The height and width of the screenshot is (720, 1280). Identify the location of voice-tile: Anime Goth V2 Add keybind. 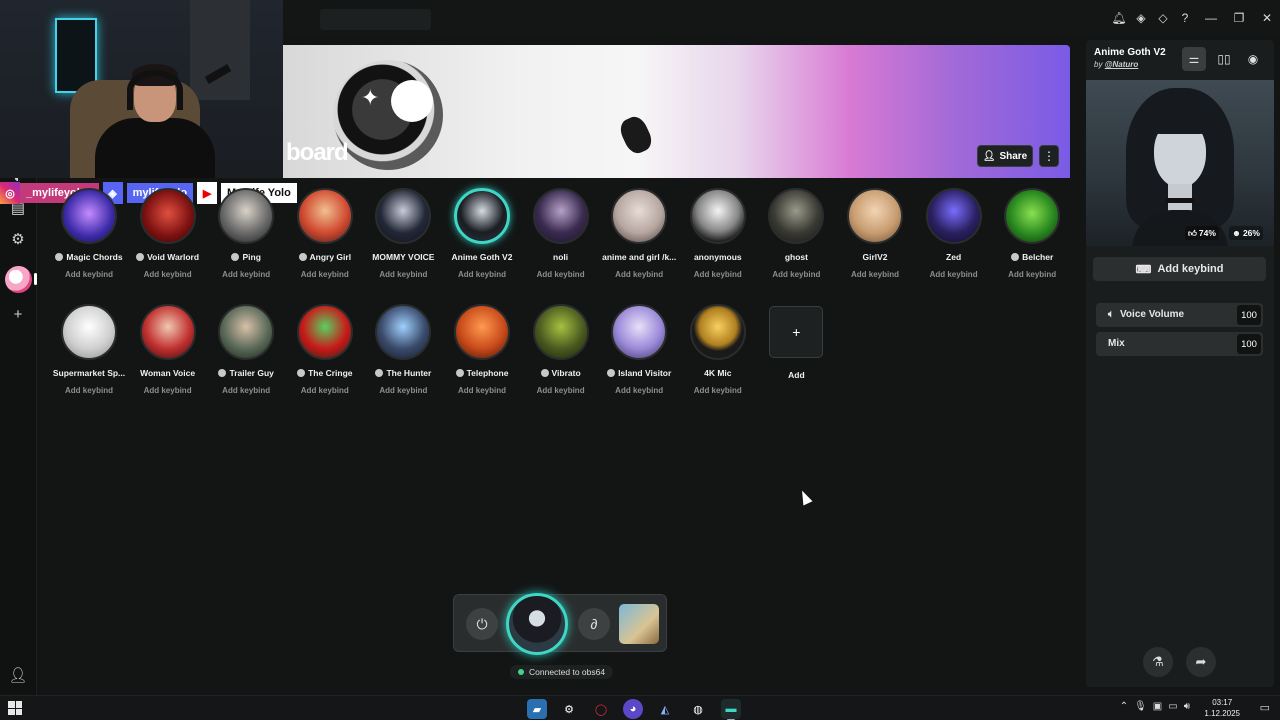
(482, 233).